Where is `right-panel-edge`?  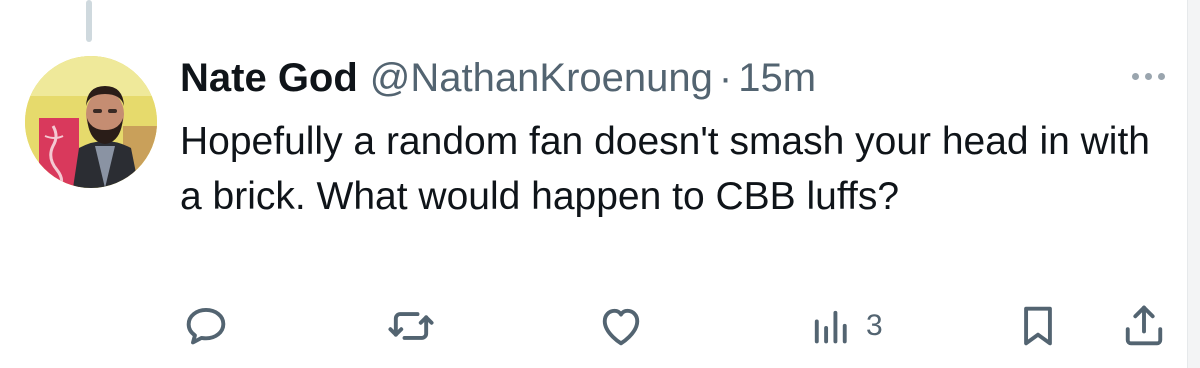
right-panel-edge is located at coordinates (1193, 184).